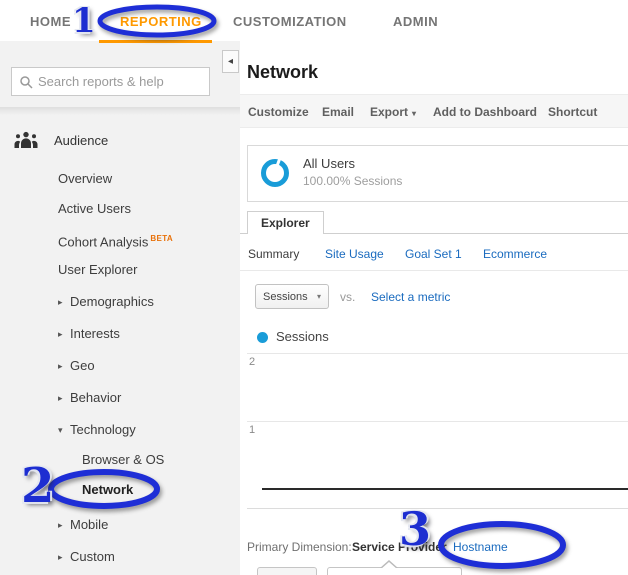 This screenshot has width=628, height=575. What do you see at coordinates (92, 556) in the screenshot?
I see `sidebar-item-label: Custom` at bounding box center [92, 556].